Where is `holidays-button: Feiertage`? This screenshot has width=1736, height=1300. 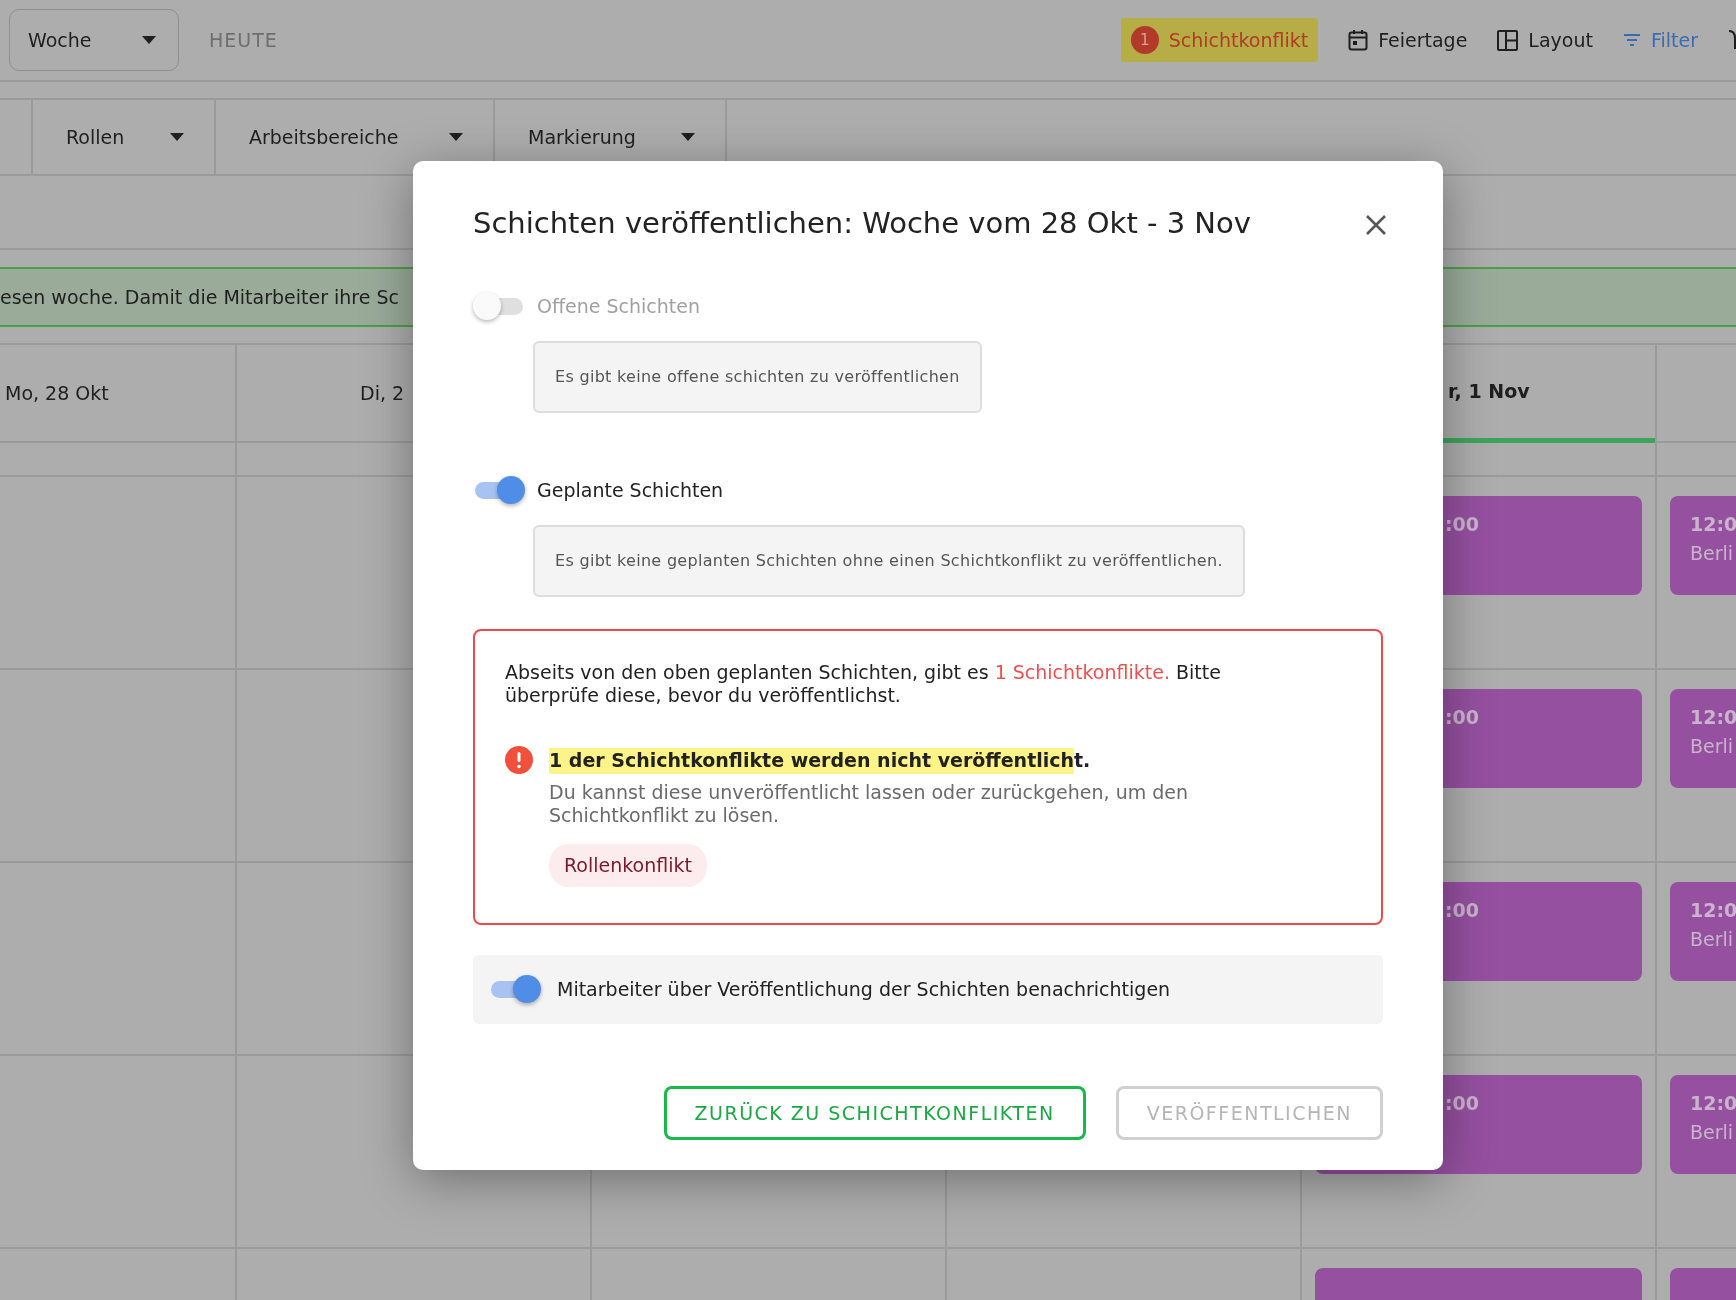 holidays-button: Feiertage is located at coordinates (1408, 40).